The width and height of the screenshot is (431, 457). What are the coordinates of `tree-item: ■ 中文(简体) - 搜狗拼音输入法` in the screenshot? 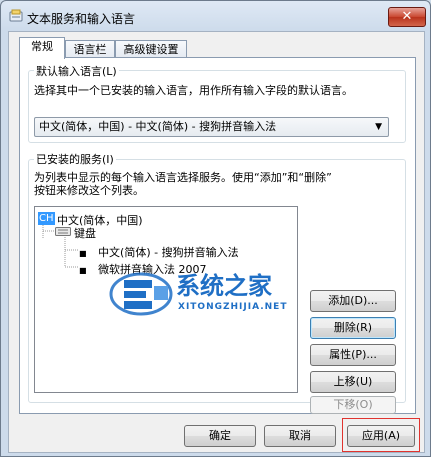 It's located at (159, 252).